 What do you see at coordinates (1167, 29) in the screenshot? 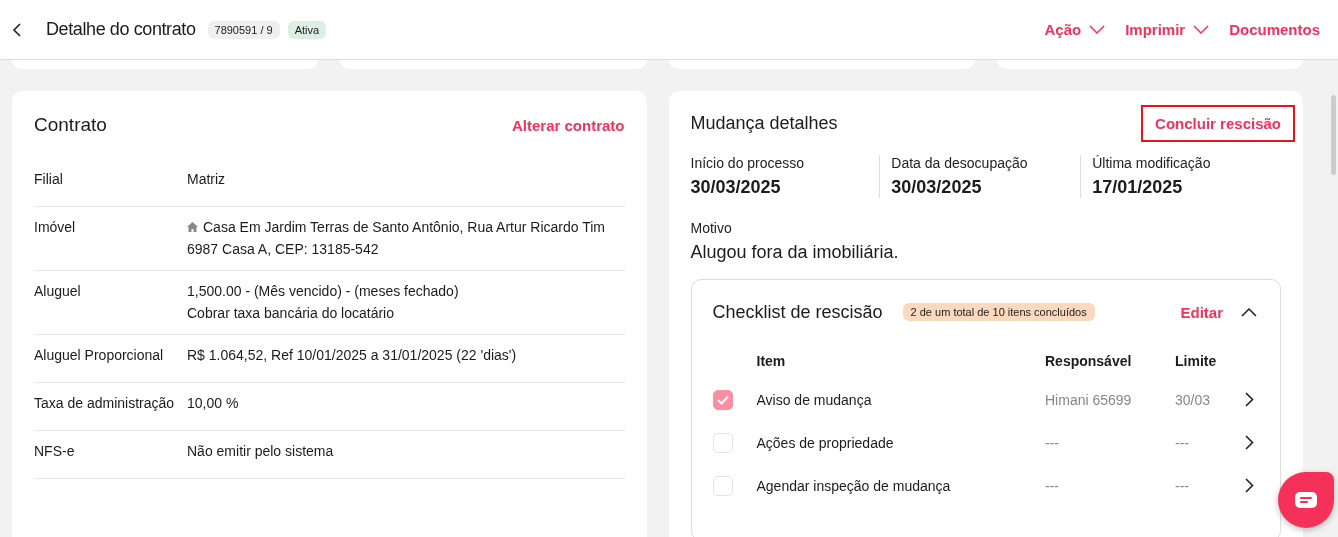
I see `dropdown-menu-button: Imprimir` at bounding box center [1167, 29].